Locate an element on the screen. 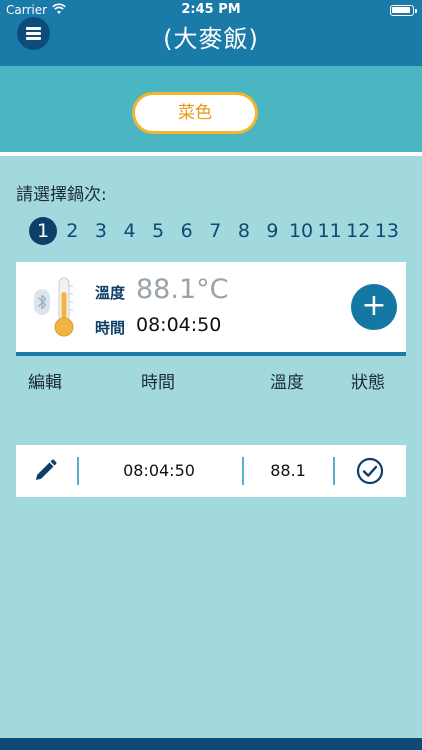  batch-5: 5 is located at coordinates (158, 231).